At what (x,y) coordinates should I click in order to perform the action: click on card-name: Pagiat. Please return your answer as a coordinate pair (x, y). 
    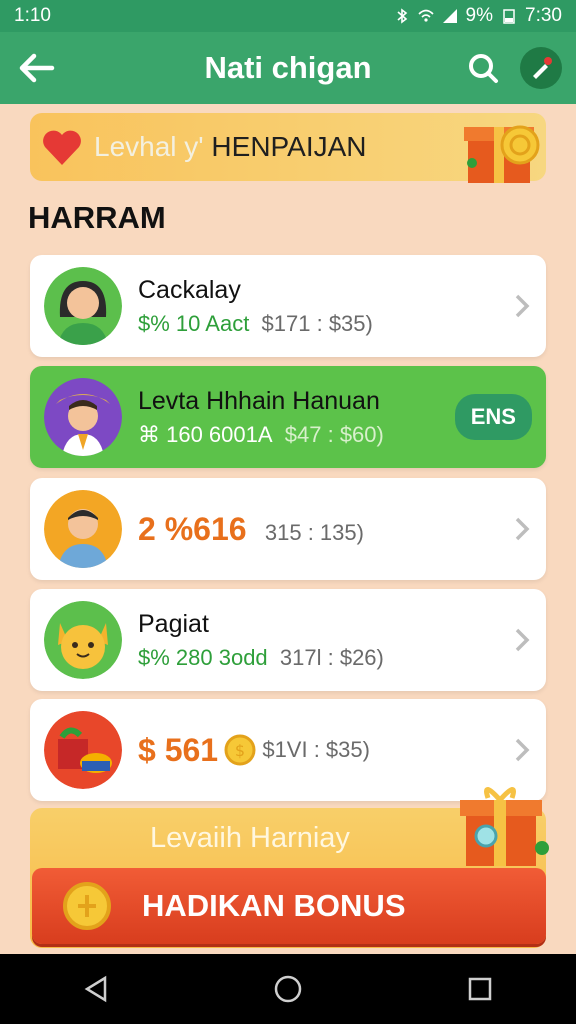
    Looking at the image, I should click on (173, 623).